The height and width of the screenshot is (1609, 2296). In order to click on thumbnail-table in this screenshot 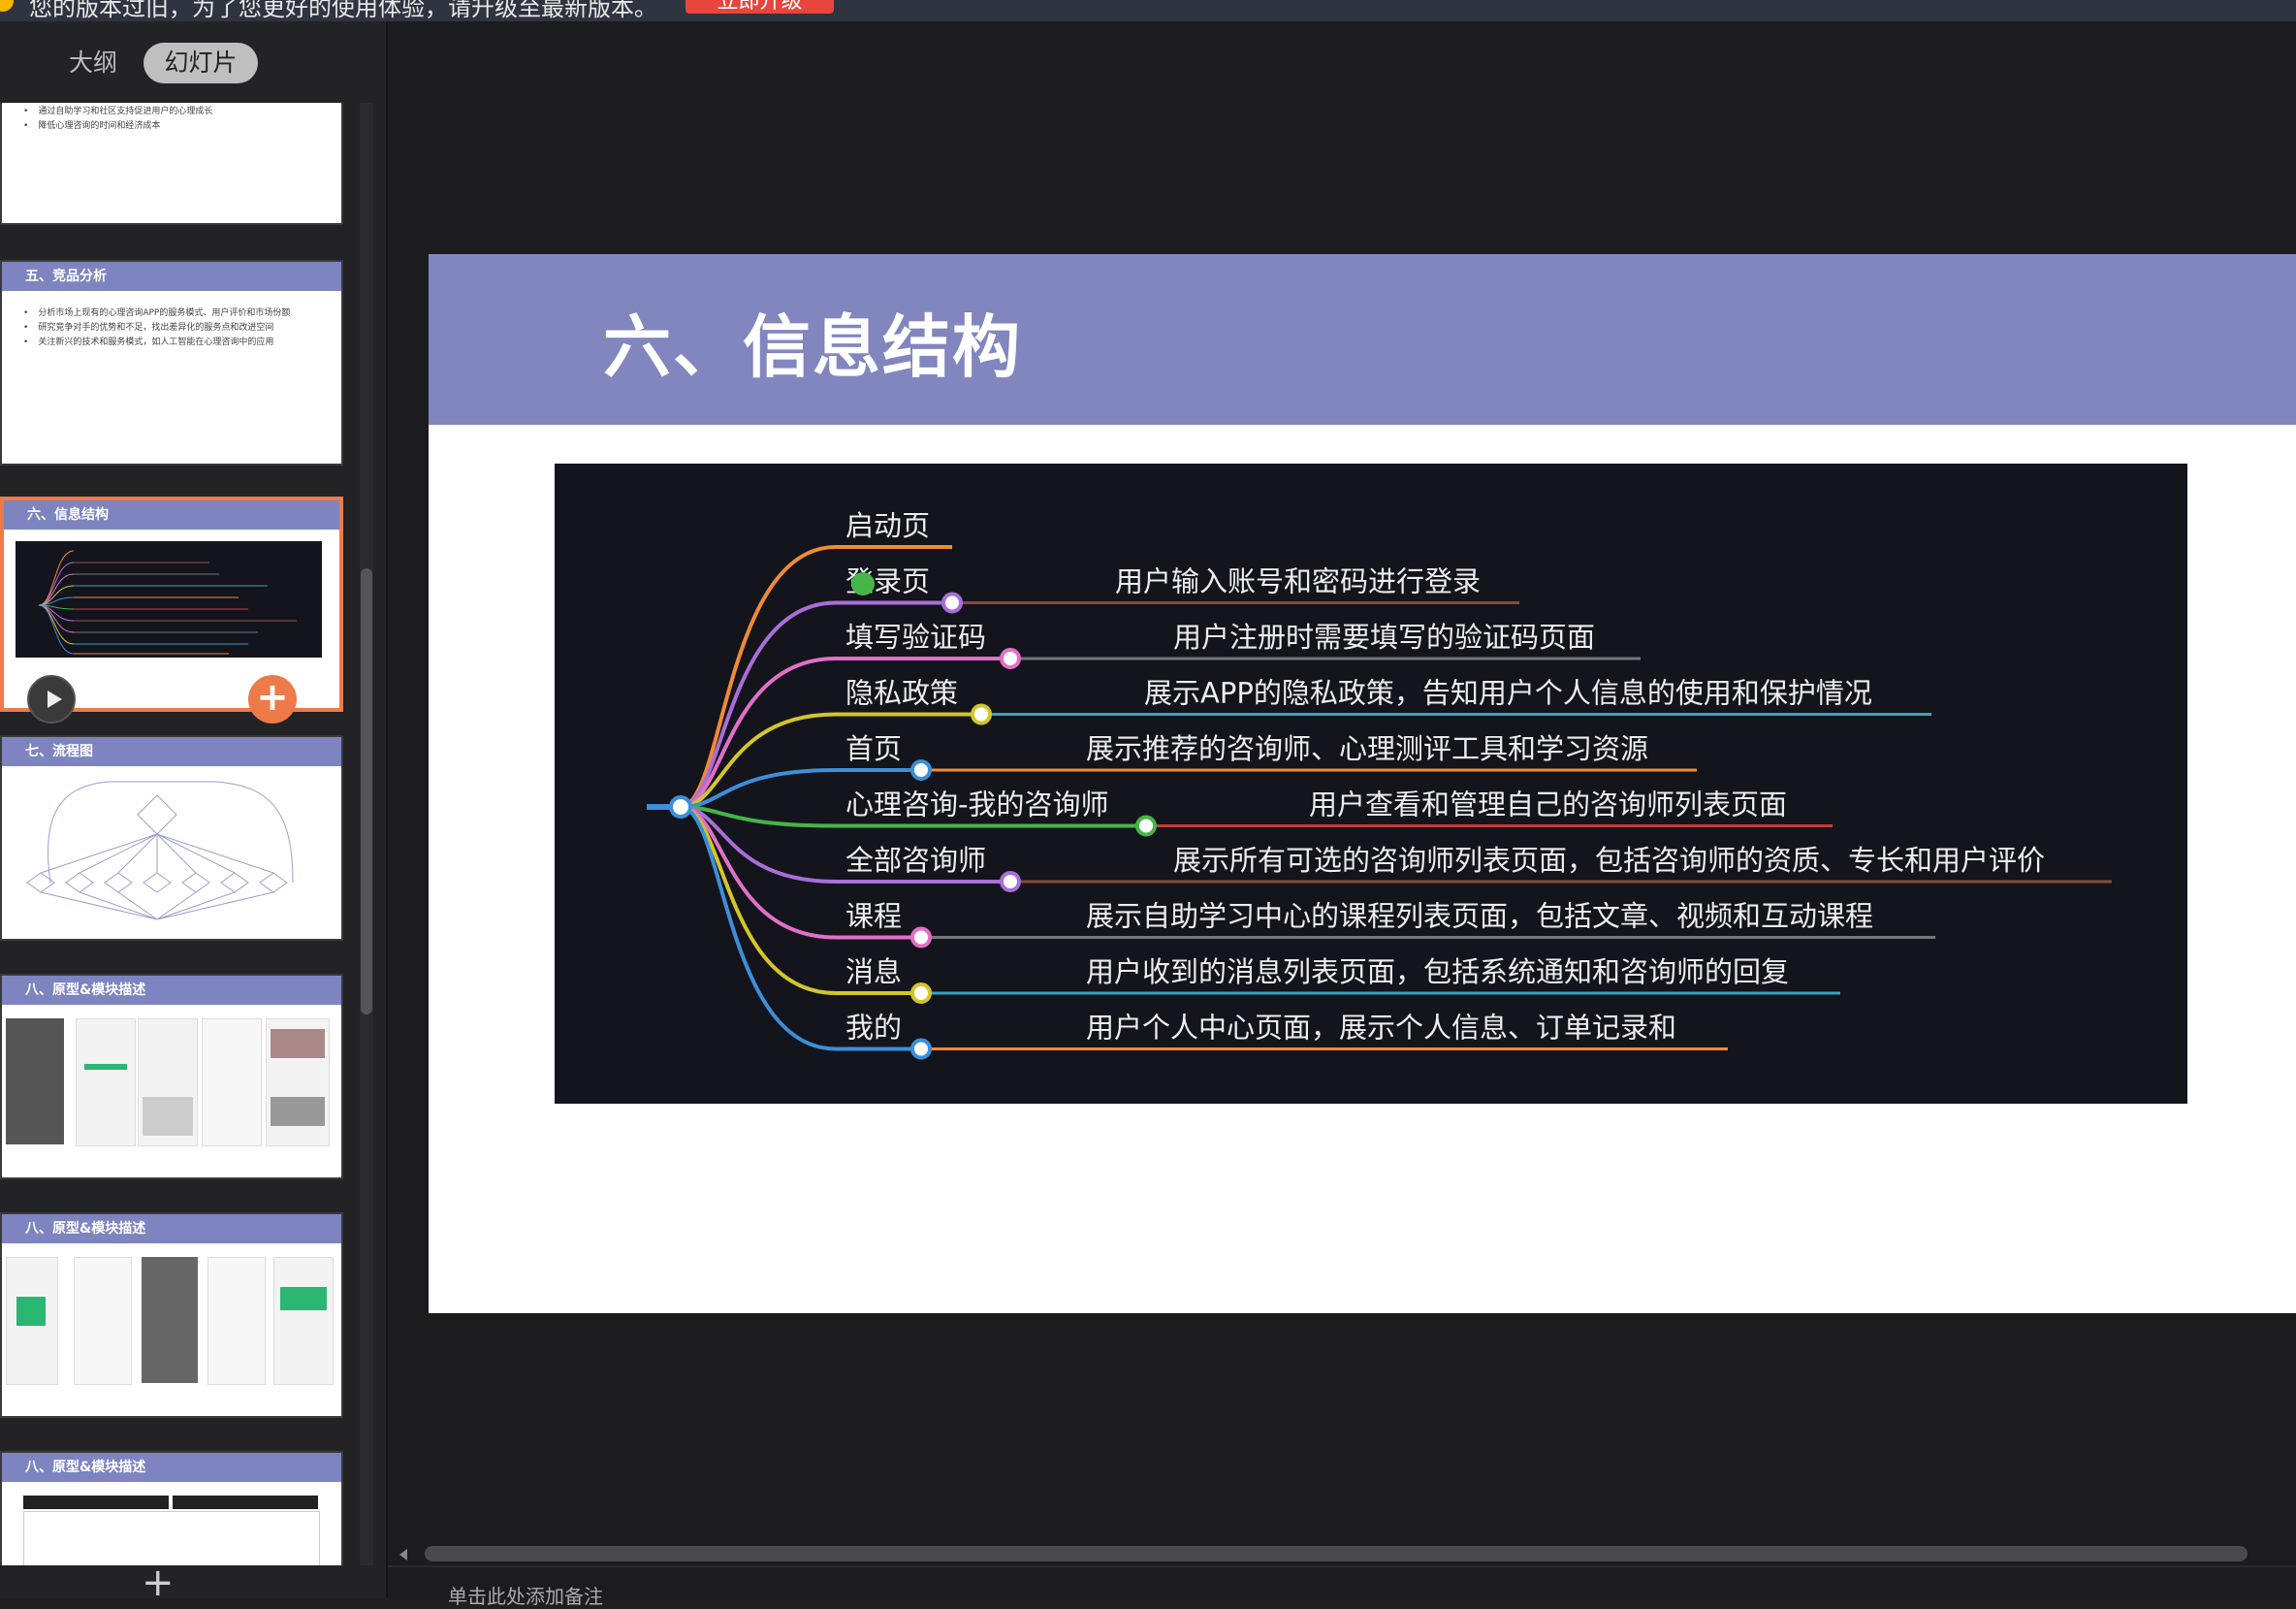, I will do `click(171, 1538)`.